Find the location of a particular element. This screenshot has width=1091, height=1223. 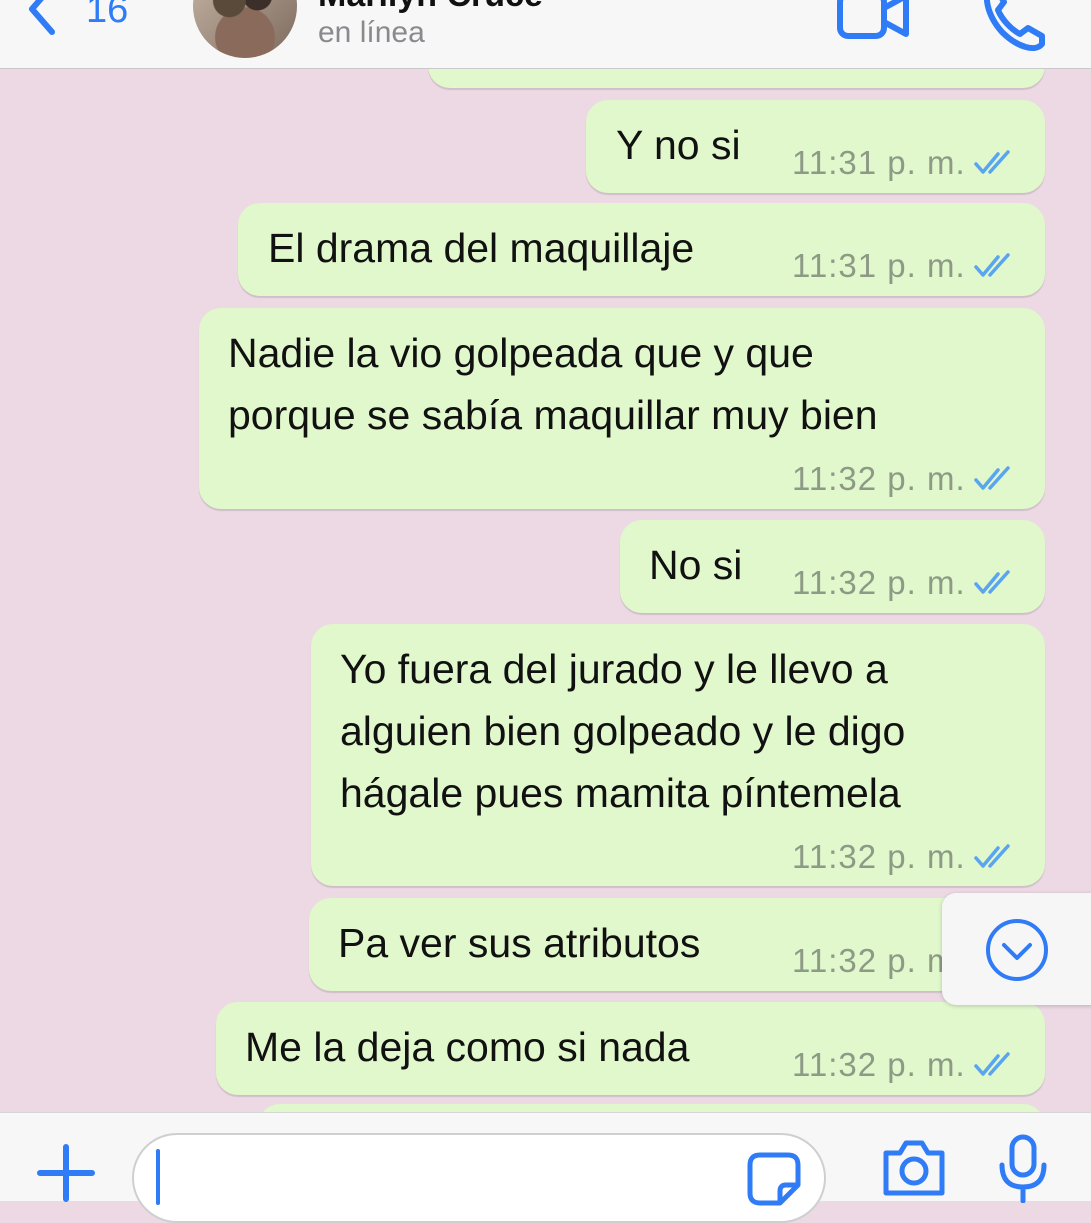

message-text: Me la deja como si nada is located at coordinates (467, 1047).